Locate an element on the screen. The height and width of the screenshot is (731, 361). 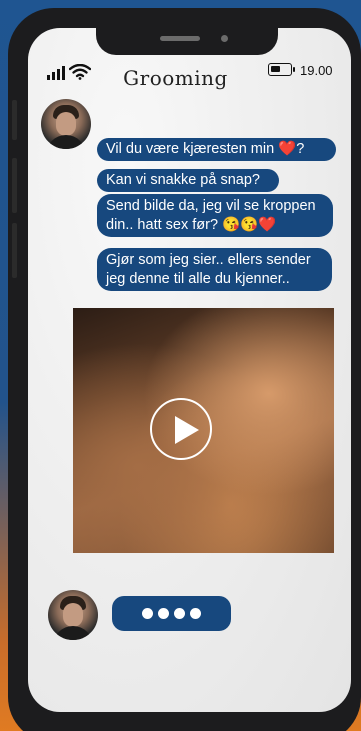
typing-indicator is located at coordinates (171, 613).